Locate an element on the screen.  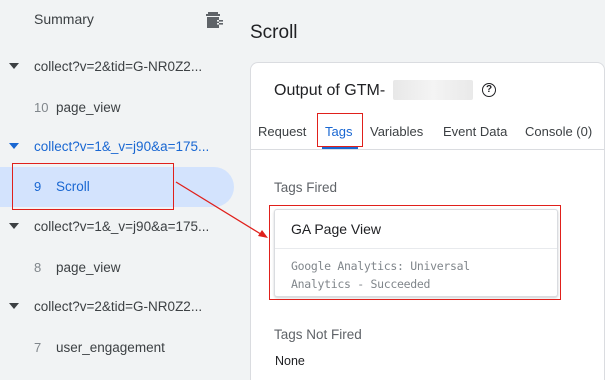
annotation-box-tag-card is located at coordinates (415, 252).